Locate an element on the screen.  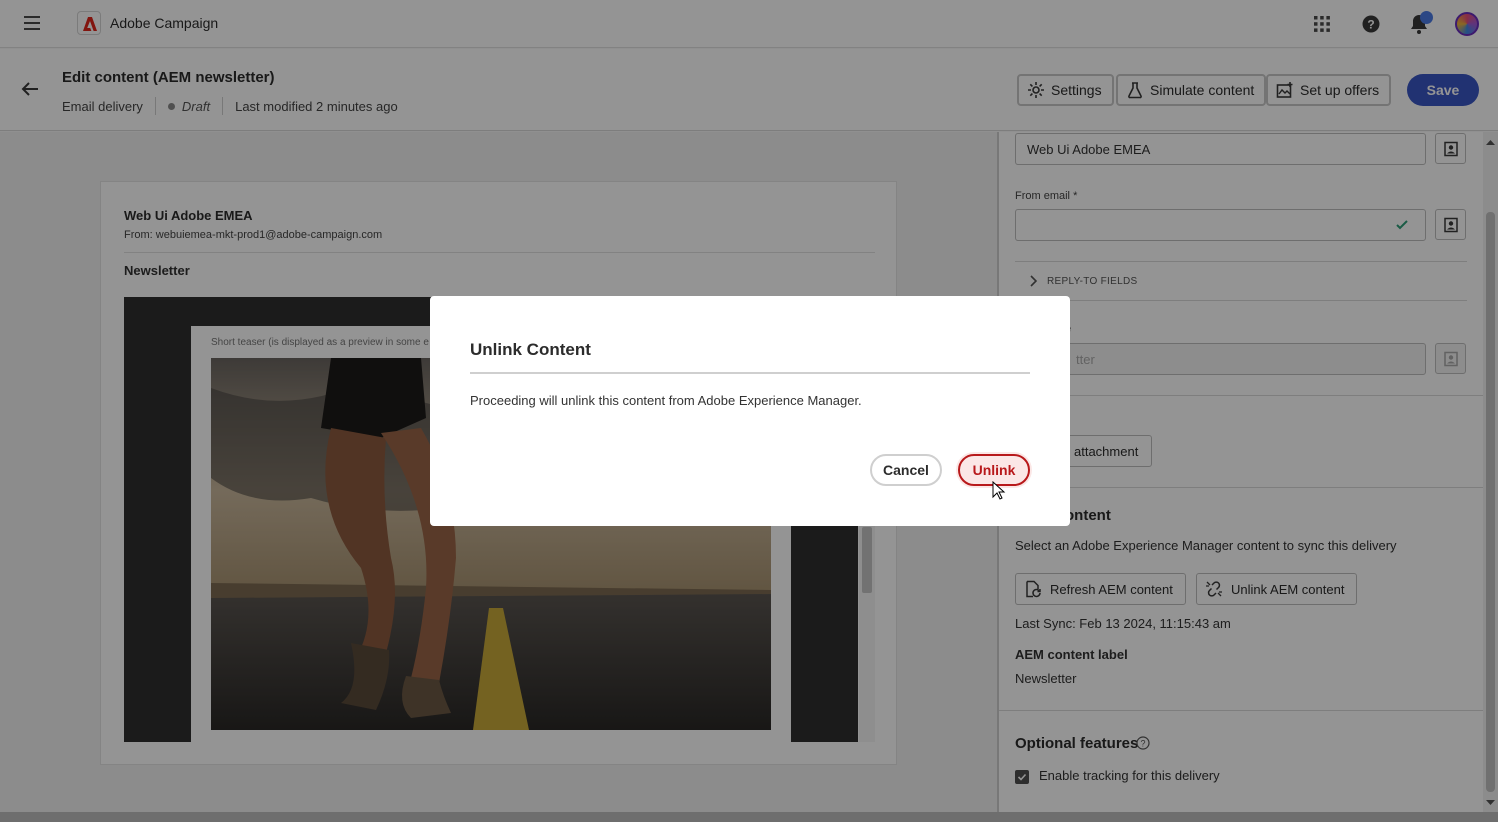
dialog-title: Unlink Content is located at coordinates (530, 349).